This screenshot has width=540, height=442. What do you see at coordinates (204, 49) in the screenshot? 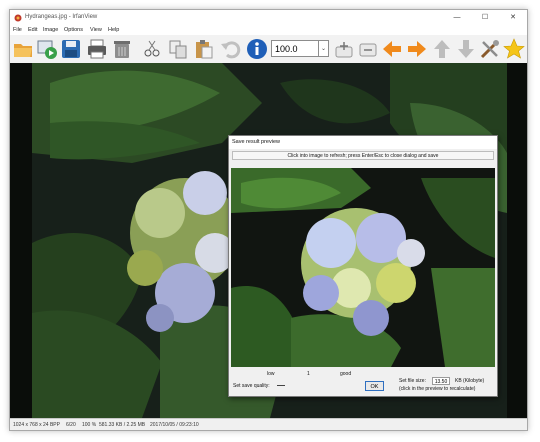
I see `paste-icon` at bounding box center [204, 49].